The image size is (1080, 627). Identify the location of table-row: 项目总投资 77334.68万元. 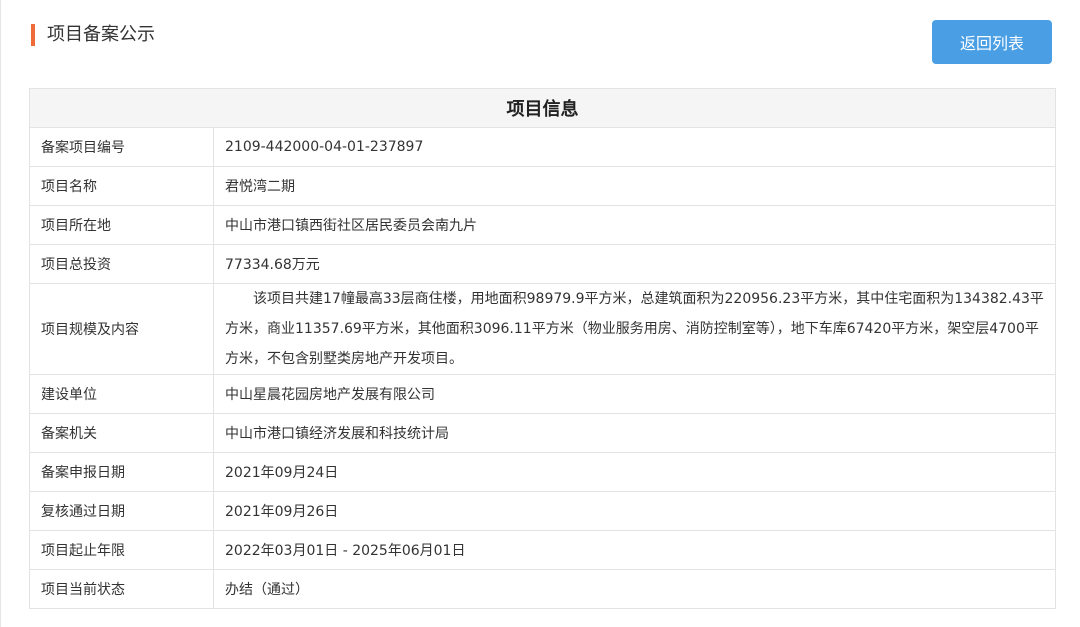
(542, 264).